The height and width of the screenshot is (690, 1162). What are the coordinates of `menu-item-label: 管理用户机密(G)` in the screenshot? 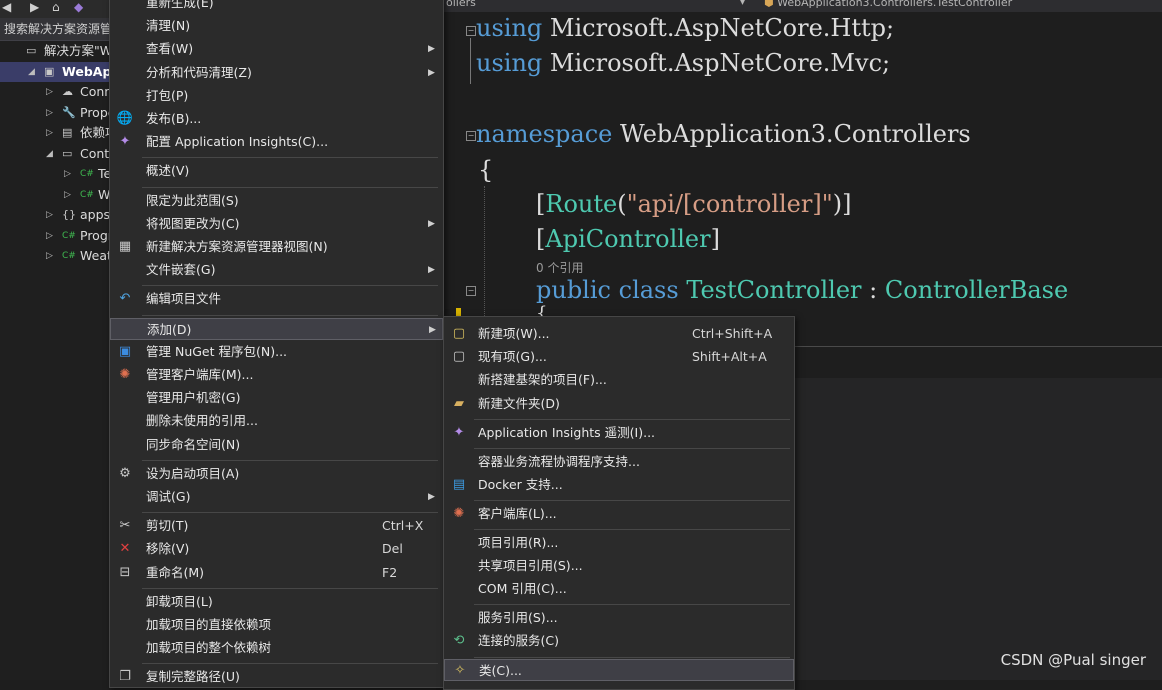 It's located at (193, 398).